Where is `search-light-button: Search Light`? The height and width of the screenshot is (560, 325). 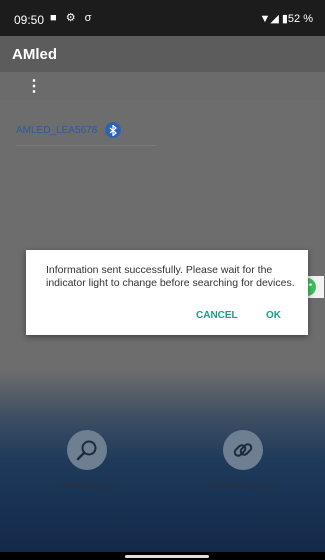
search-light-button: Search Light is located at coordinates (87, 460).